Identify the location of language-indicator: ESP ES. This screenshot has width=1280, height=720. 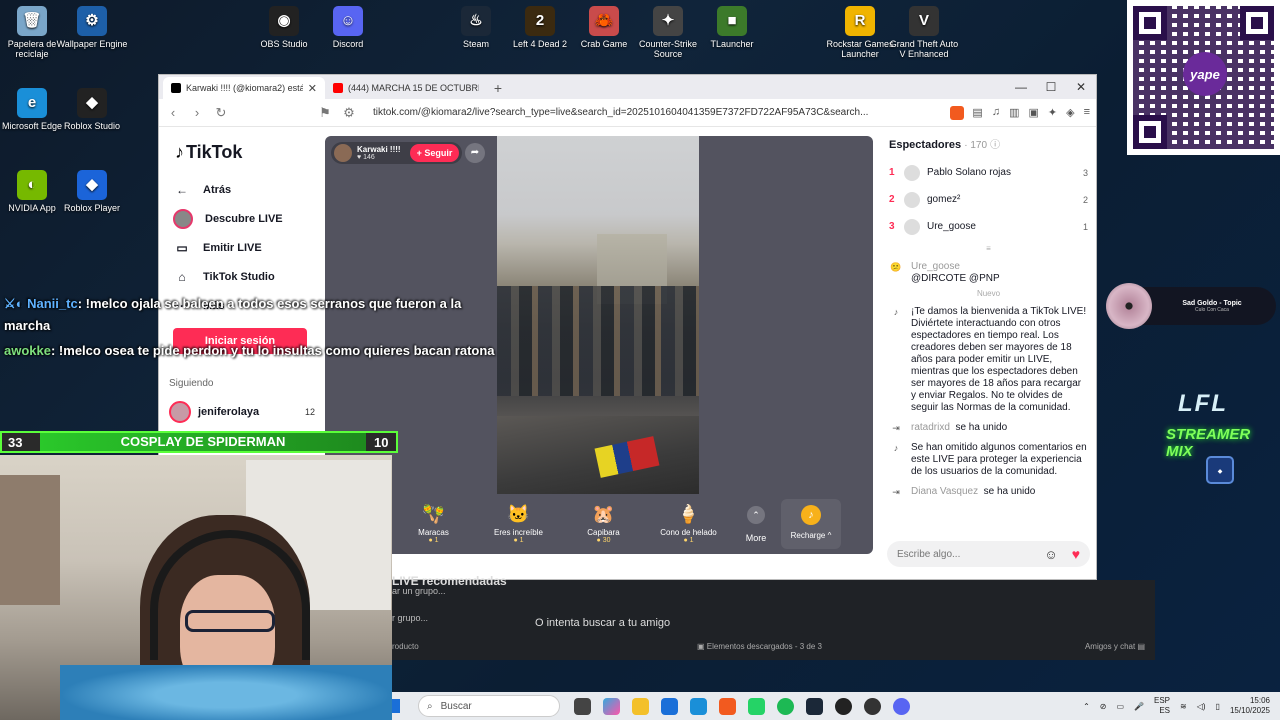
(1162, 706).